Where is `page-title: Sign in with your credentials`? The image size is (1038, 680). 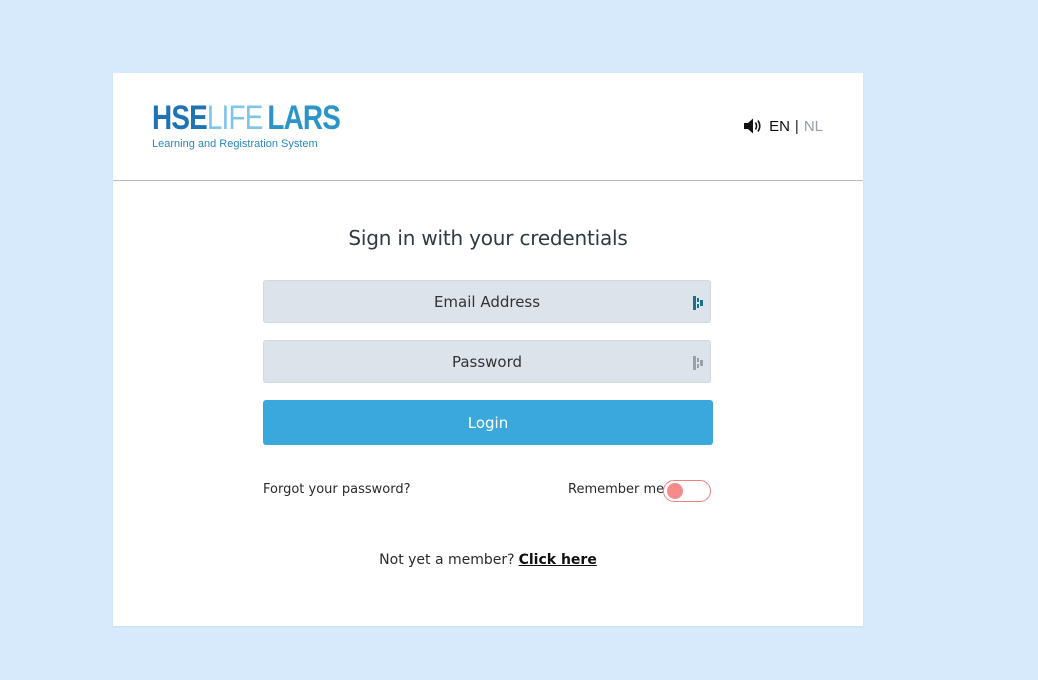 page-title: Sign in with your credentials is located at coordinates (488, 238).